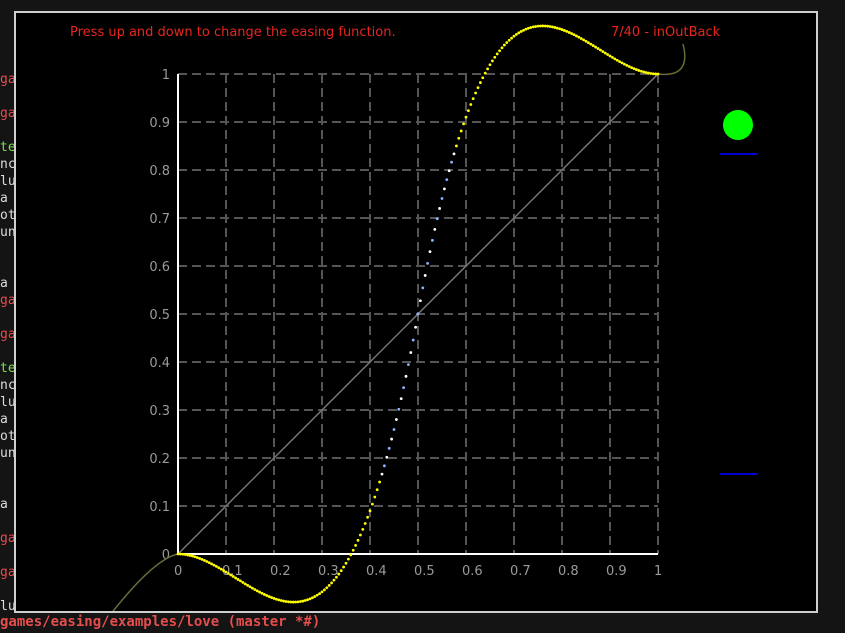 The height and width of the screenshot is (633, 845). Describe the element at coordinates (520, 571) in the screenshot. I see `x-tick-label: 0.7` at that location.